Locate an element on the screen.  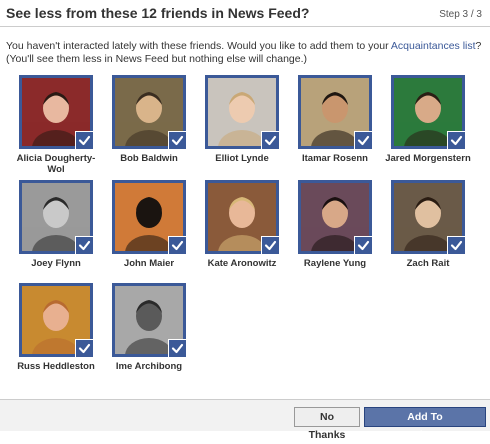
friend-tile: Itamar Rosenn is located at coordinates (335, 119).